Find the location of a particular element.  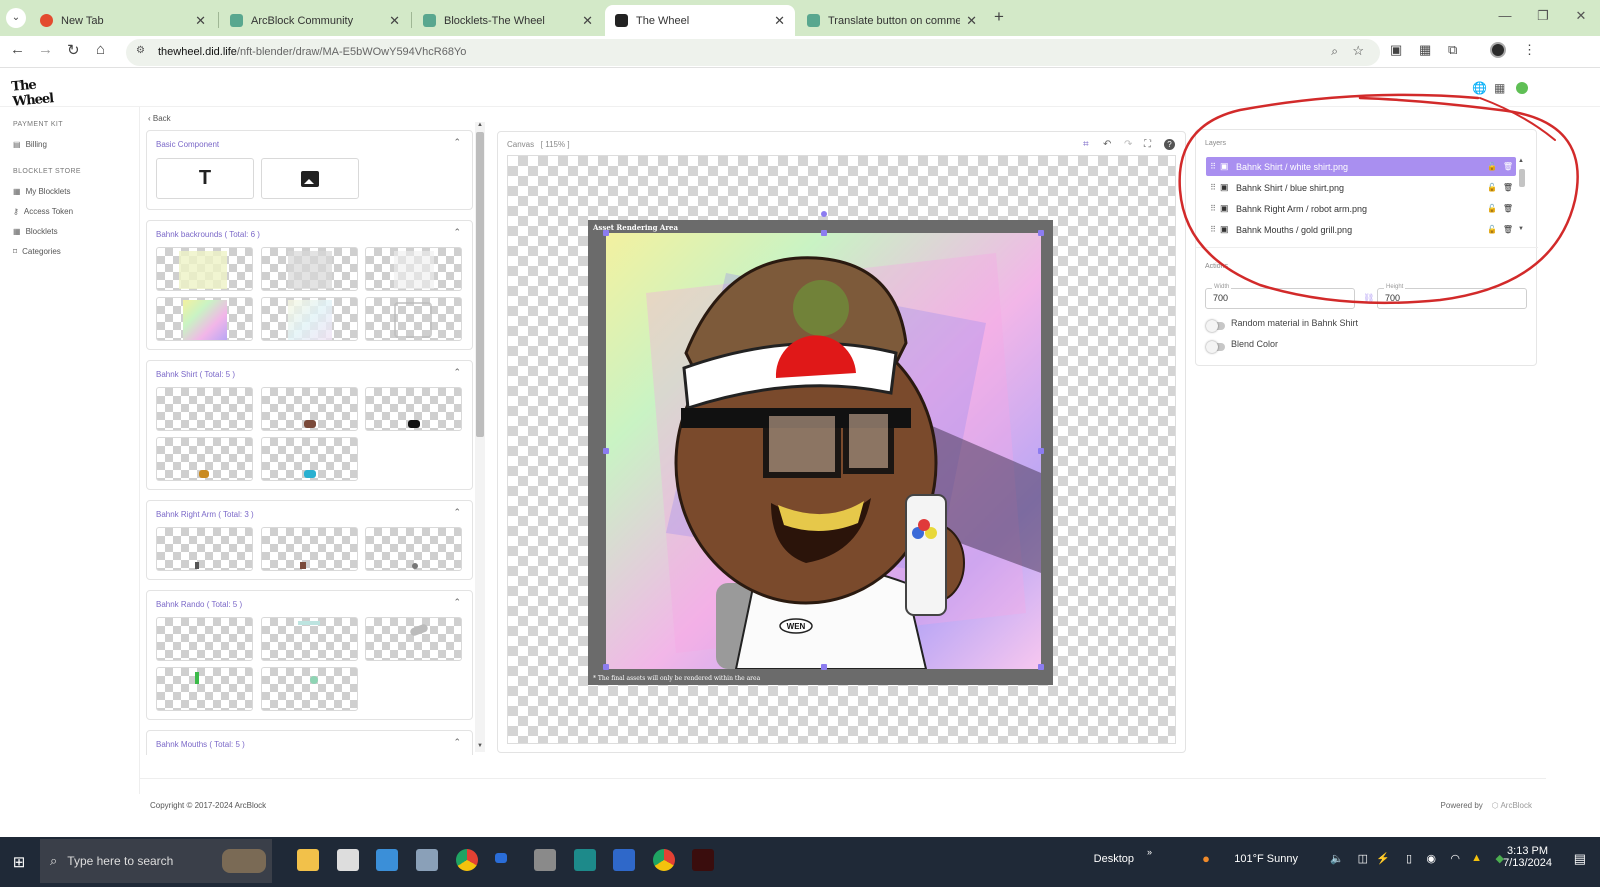

layer-row: ⠿ ▣ Bahnk Shirt / blue shirt.png 🔓 🗑 is located at coordinates (1361, 187).